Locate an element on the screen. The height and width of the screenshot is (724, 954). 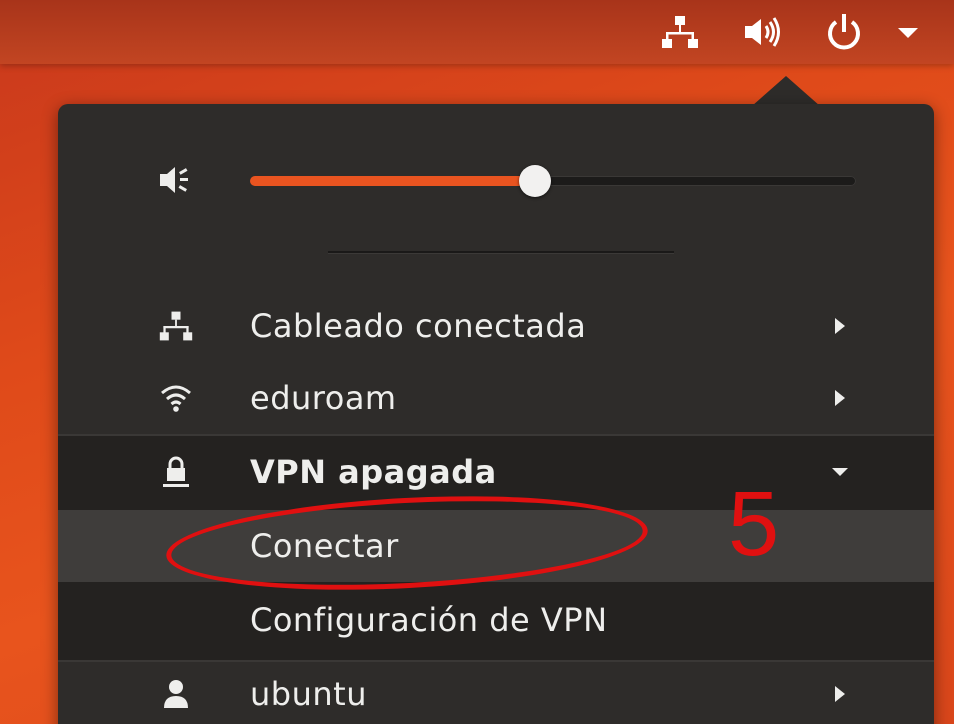
top-bar is located at coordinates (477, 32).